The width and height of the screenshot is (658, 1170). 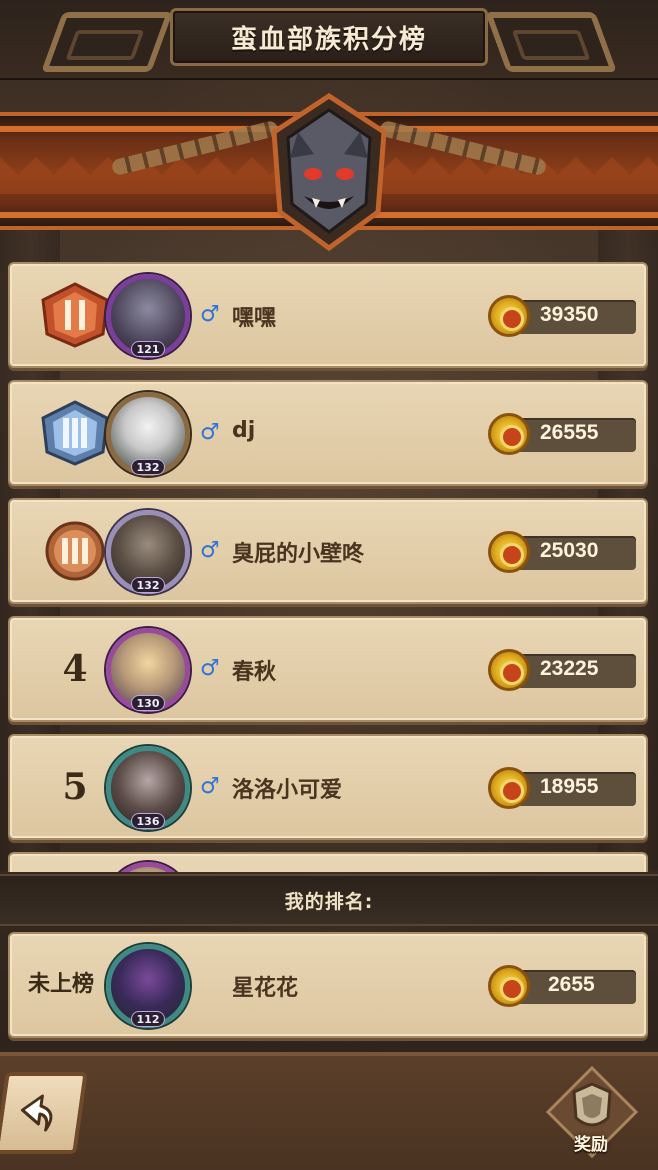 I want to click on gold-rank-badge-icon, so click(x=75, y=315).